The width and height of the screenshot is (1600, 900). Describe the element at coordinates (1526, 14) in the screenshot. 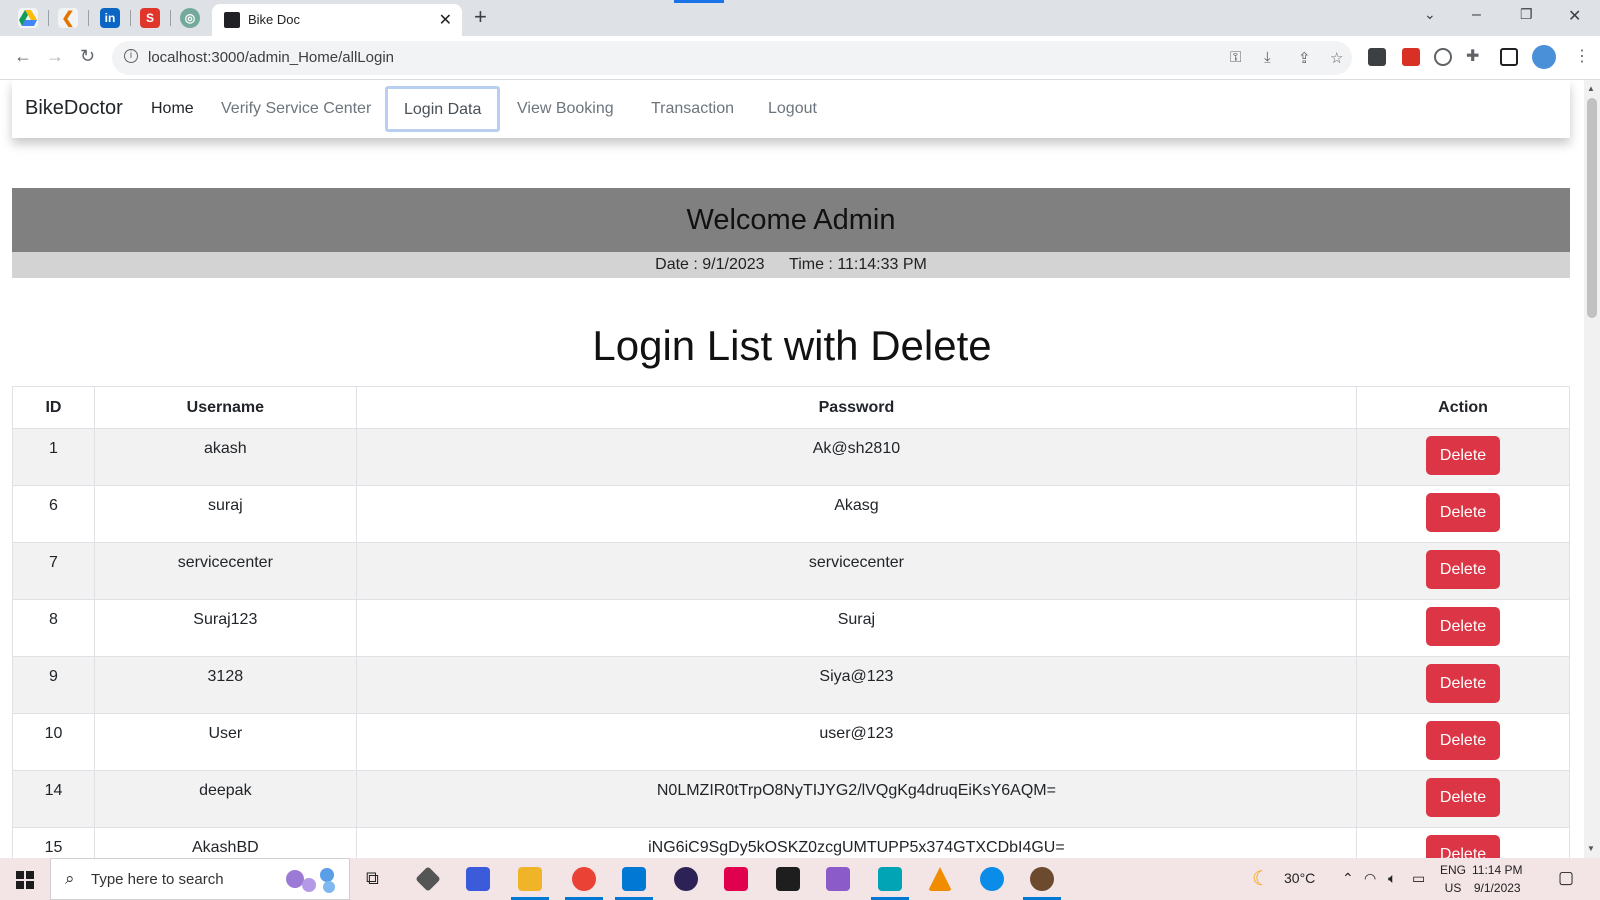

I see `restore-icon: ❐` at that location.